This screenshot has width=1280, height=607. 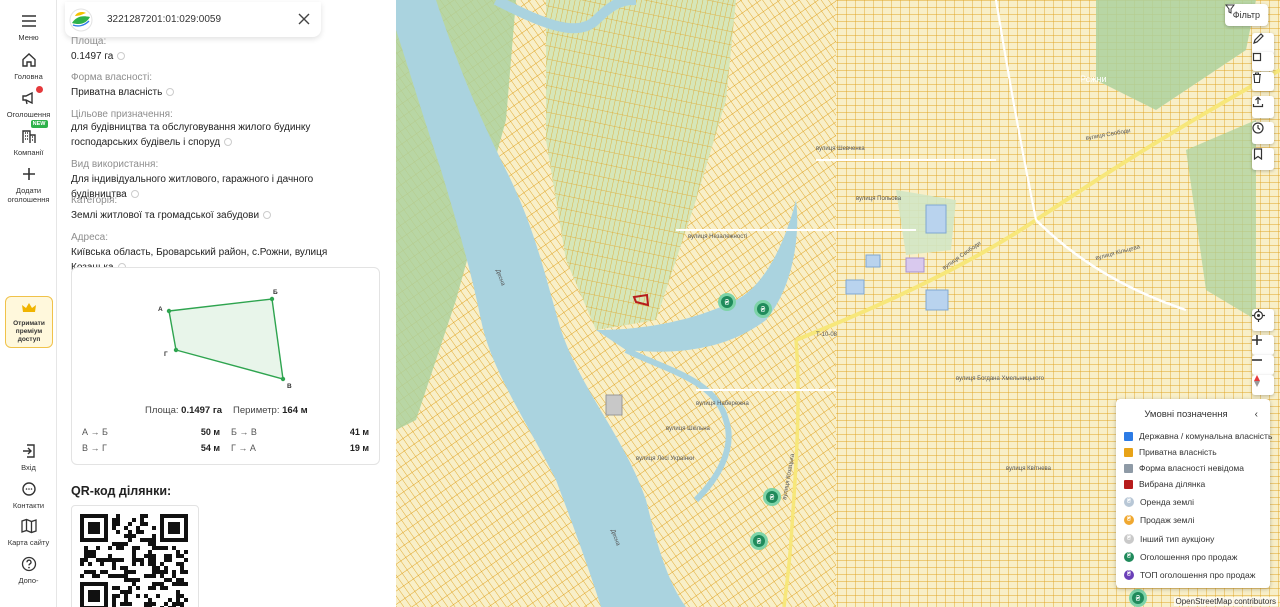 I want to click on area-value: 0.1497 га, so click(x=92, y=56).